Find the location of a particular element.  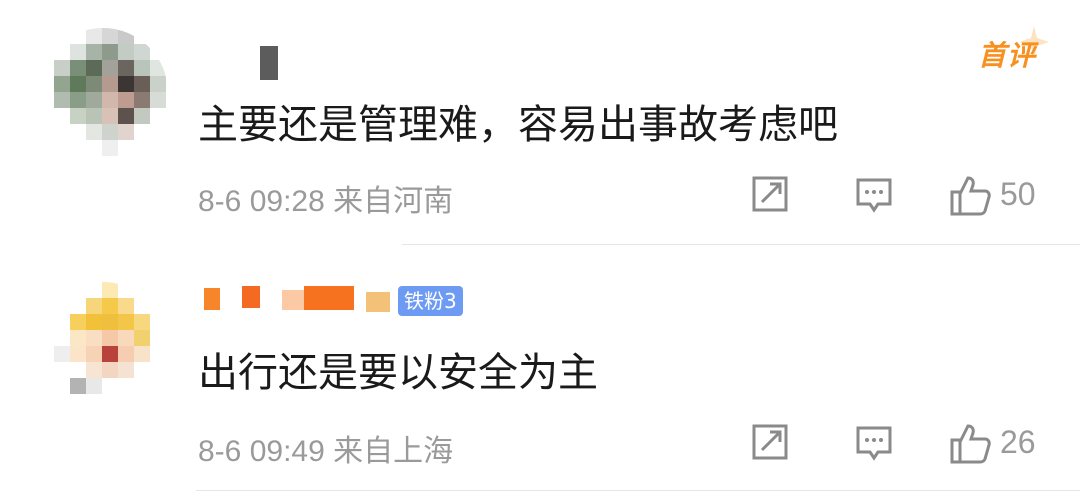

like-count: 50 is located at coordinates (1018, 194).